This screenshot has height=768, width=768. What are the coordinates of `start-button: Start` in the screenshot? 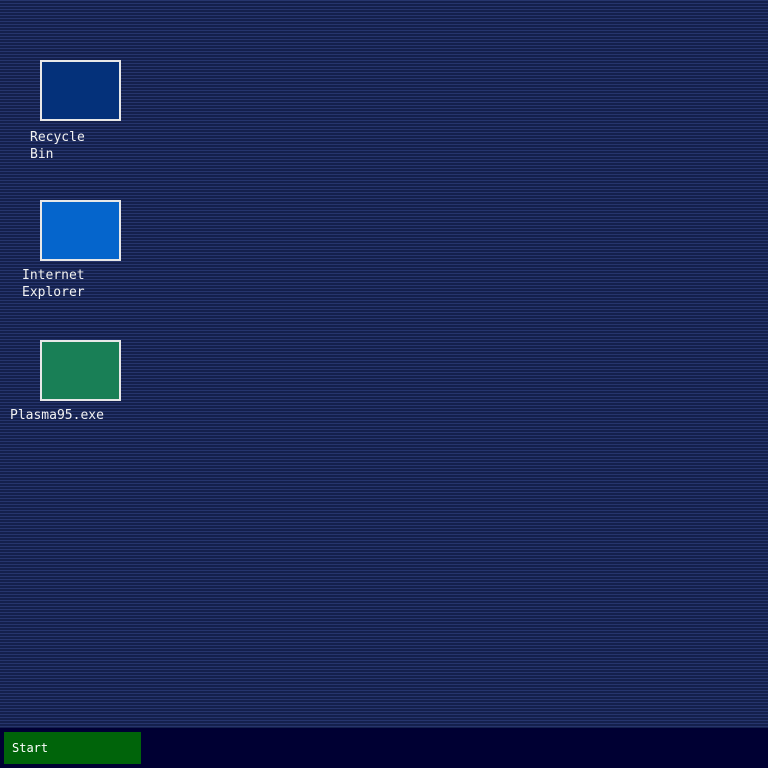 It's located at (72, 748).